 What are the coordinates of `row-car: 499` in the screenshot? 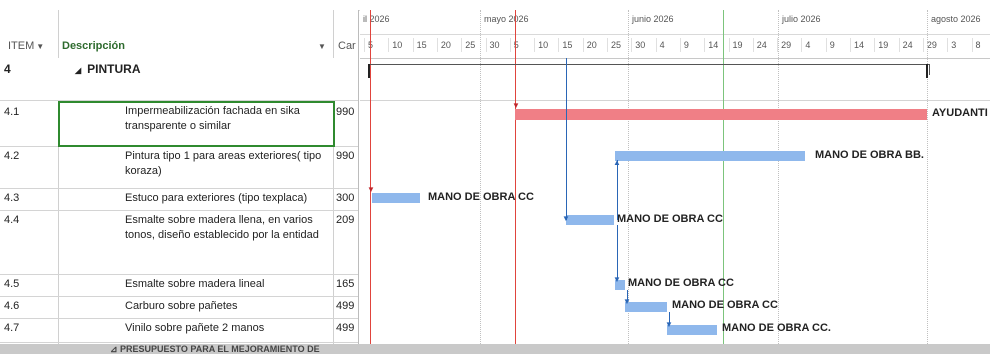 It's located at (345, 328).